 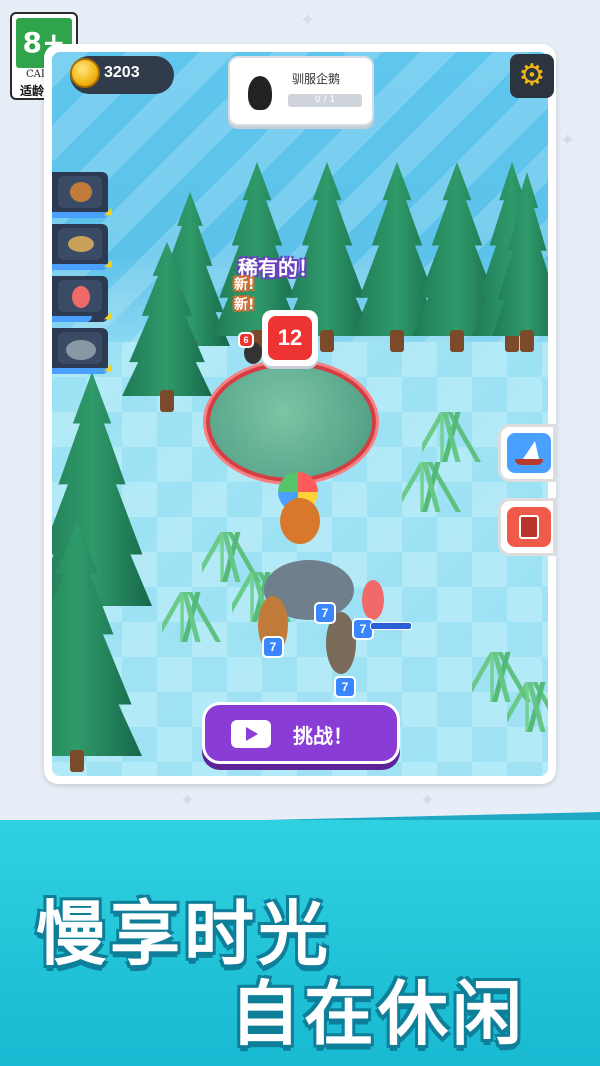 I want to click on settings-button: ⚙, so click(x=532, y=76).